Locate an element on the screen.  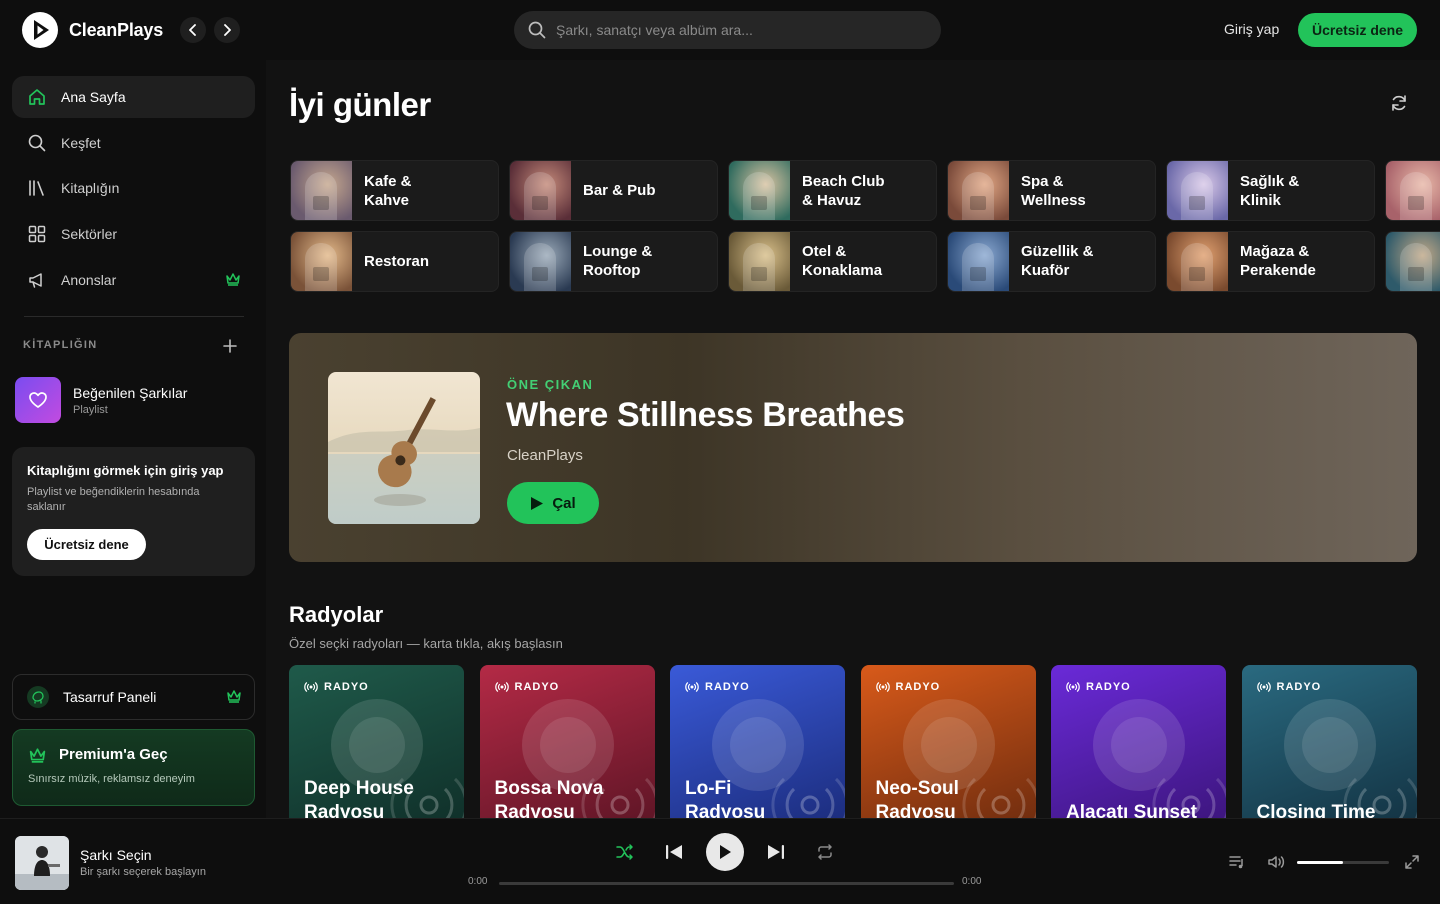
category-label: Bar & Pub is located at coordinates (619, 190).